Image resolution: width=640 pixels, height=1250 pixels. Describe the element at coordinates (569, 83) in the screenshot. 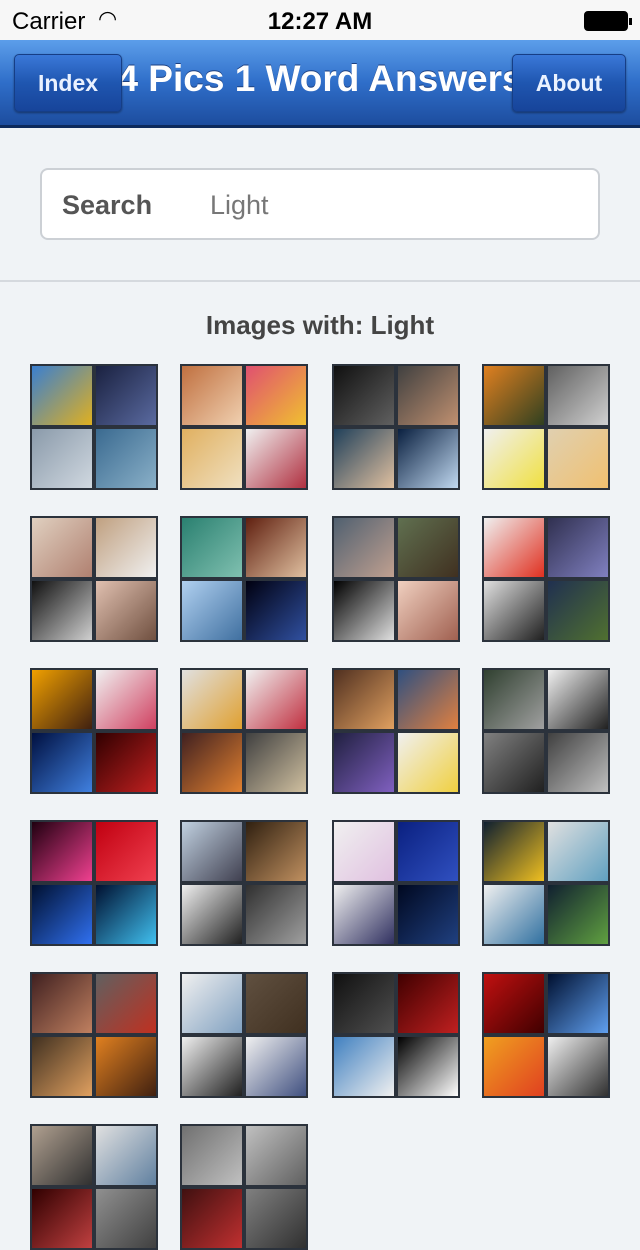

I see `about-button: About` at that location.